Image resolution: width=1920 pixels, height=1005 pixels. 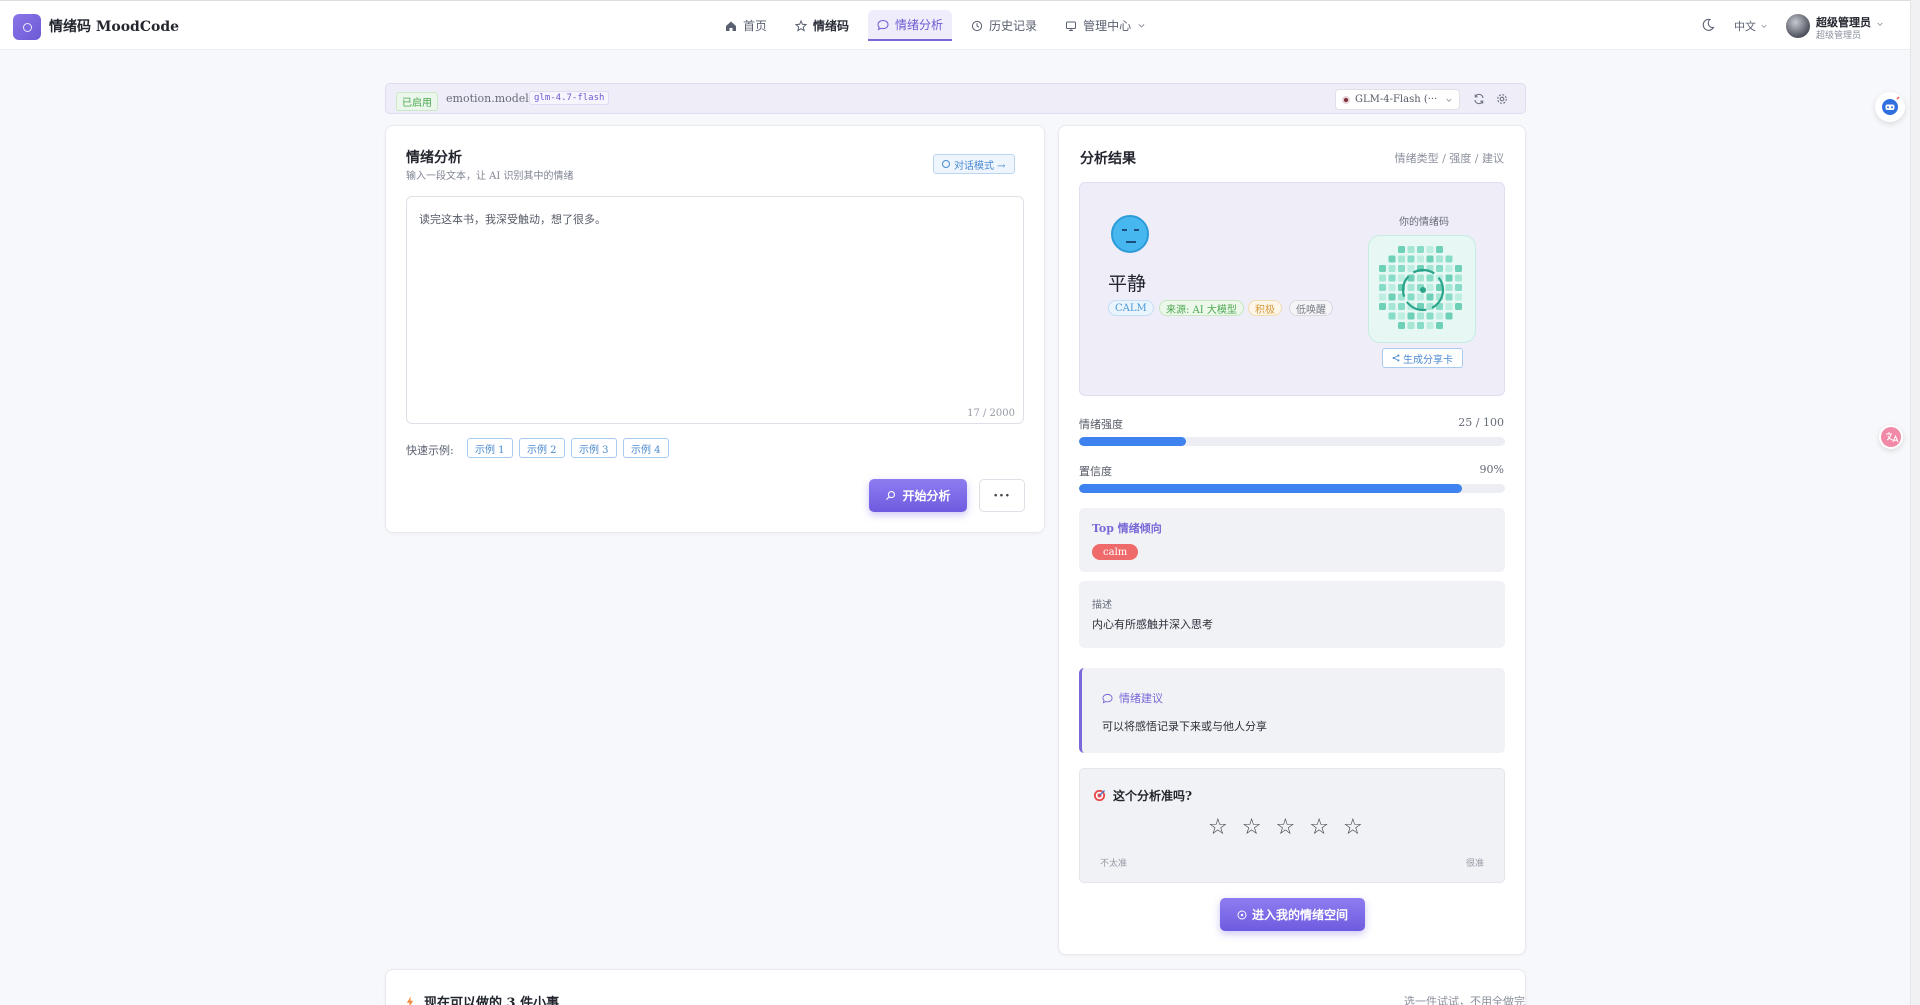 What do you see at coordinates (542, 448) in the screenshot?
I see `example-button-2: 示例 2` at bounding box center [542, 448].